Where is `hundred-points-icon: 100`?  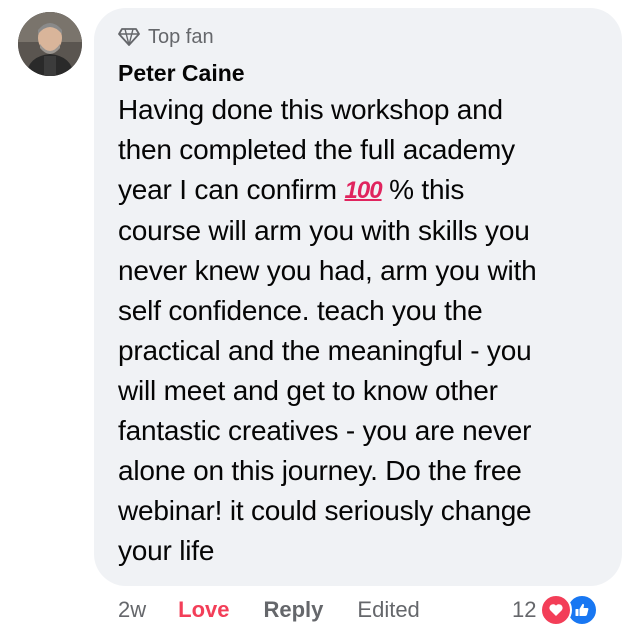 hundred-points-icon: 100 is located at coordinates (363, 190).